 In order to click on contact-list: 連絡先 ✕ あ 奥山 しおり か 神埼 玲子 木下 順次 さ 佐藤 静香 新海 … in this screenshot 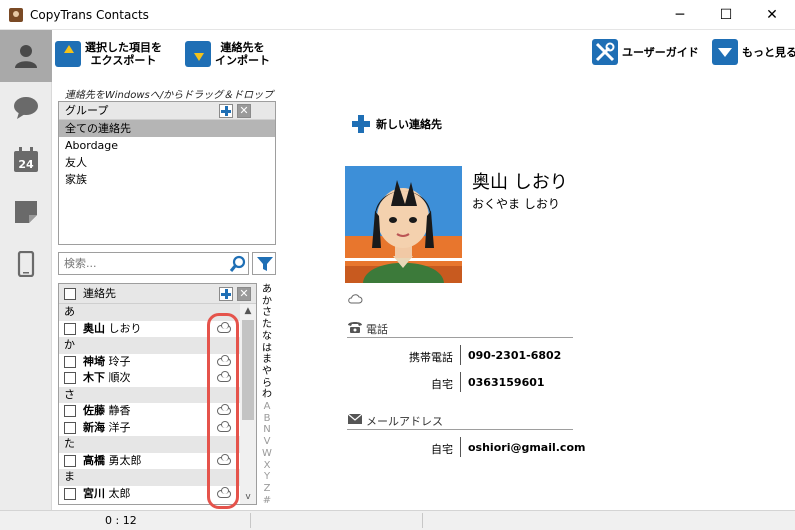, I will do `click(157, 394)`.